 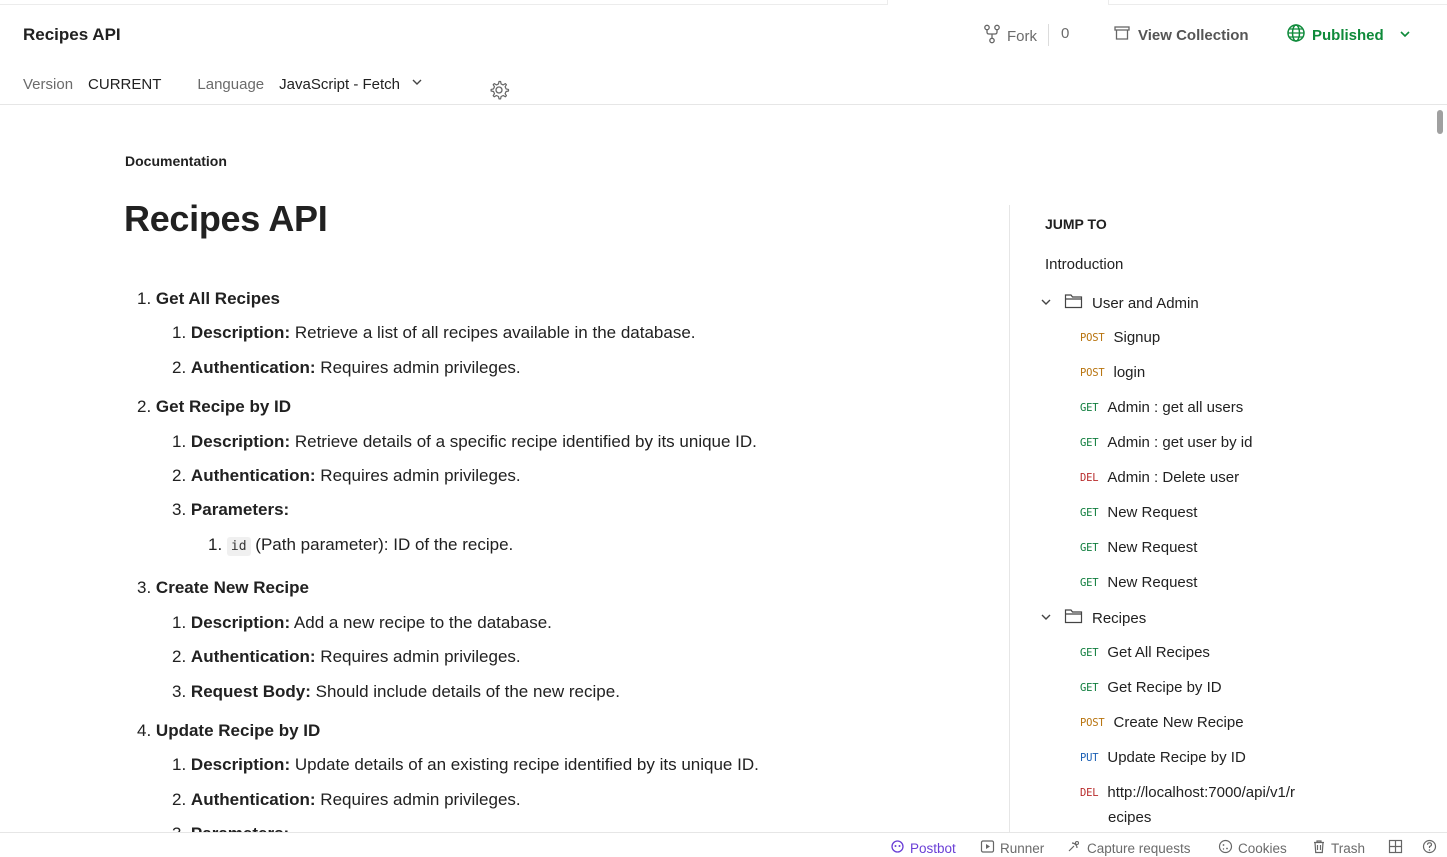 What do you see at coordinates (231, 84) in the screenshot?
I see `language-label: Language` at bounding box center [231, 84].